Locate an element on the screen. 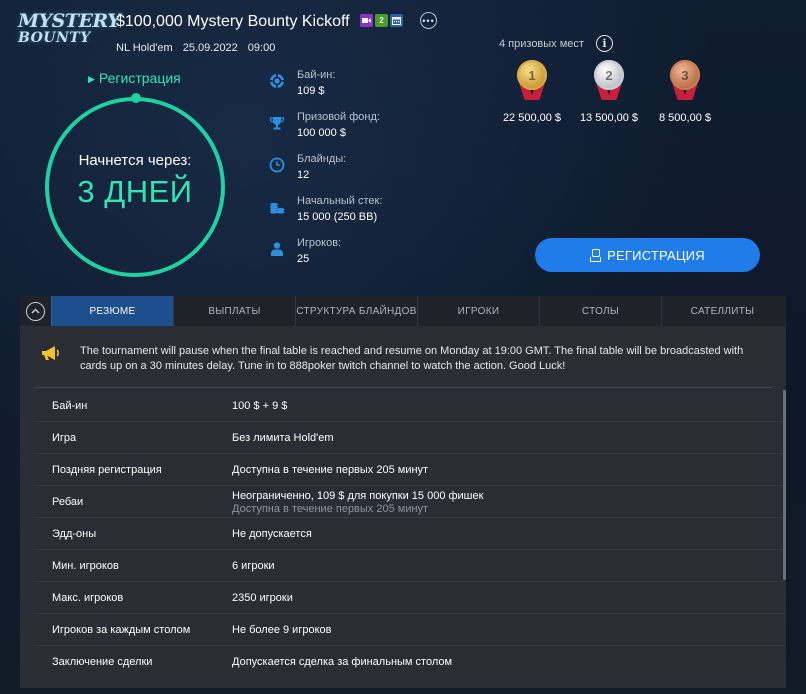 The height and width of the screenshot is (694, 806). bronze-medal-icon: 3 is located at coordinates (685, 81).